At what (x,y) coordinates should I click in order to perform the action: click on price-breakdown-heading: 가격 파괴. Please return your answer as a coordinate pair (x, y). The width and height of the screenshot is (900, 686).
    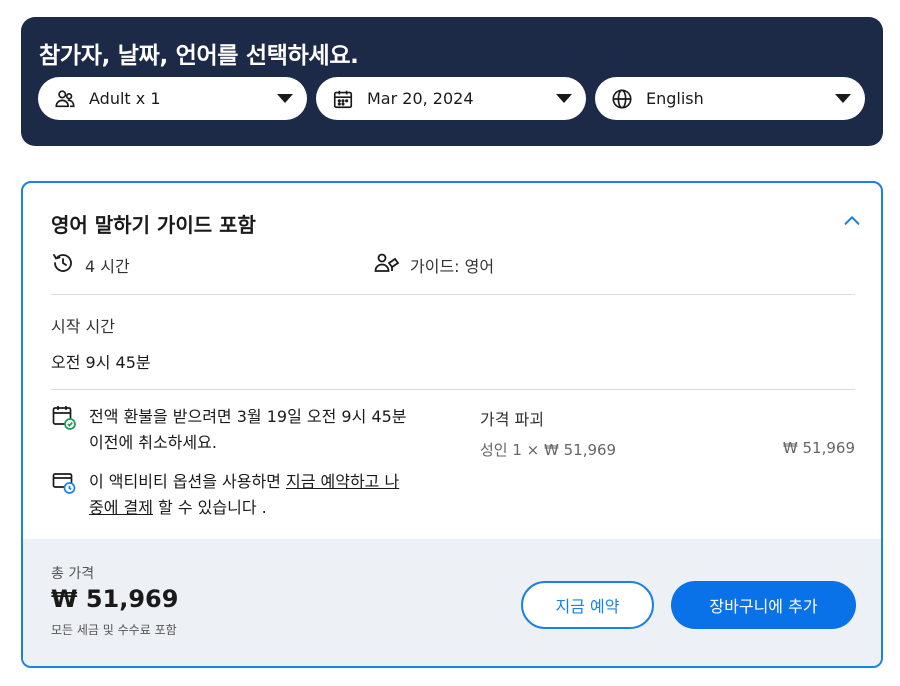
    Looking at the image, I should click on (512, 419).